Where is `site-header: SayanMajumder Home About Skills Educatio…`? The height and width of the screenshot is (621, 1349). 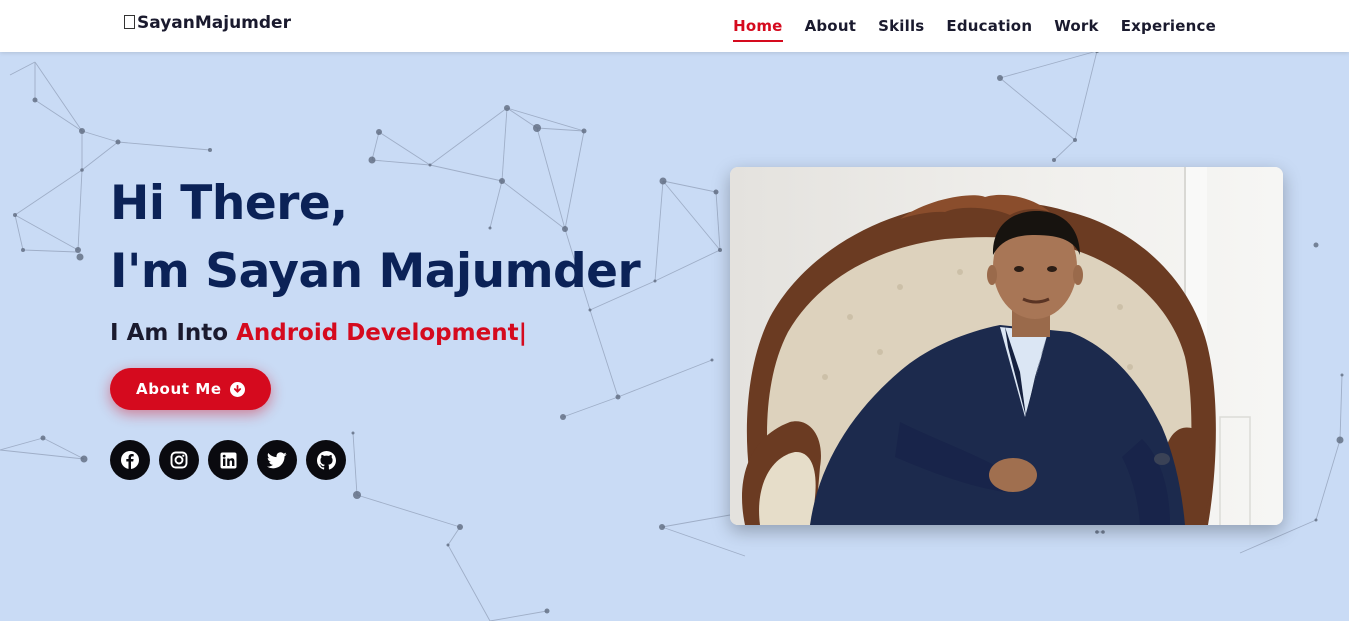 site-header: SayanMajumder Home About Skills Educatio… is located at coordinates (674, 26).